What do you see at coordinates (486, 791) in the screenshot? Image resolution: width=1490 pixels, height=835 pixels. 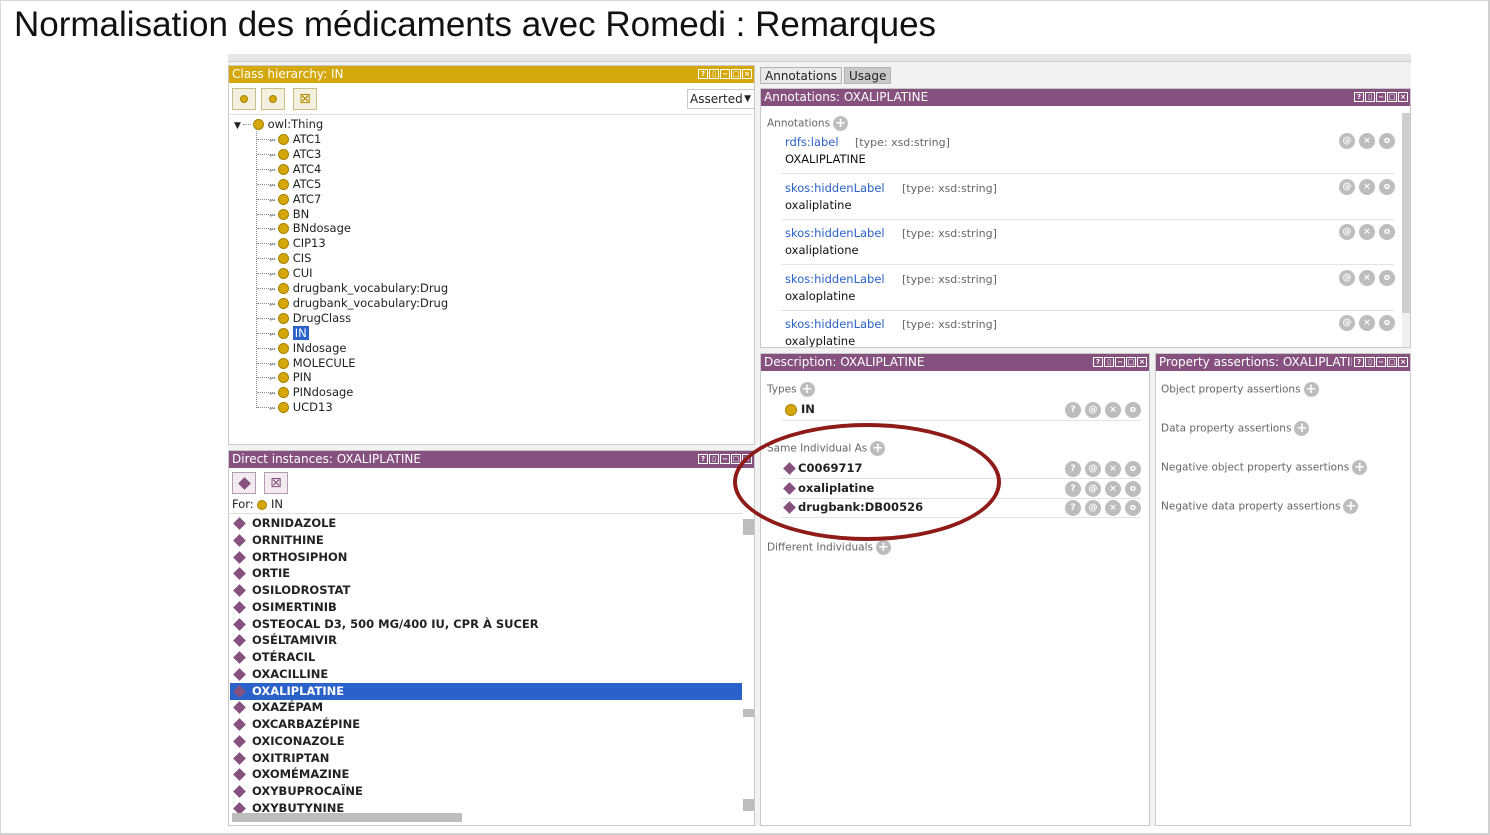 I see `individual-list-item: OXYBUPROCAÏNE` at bounding box center [486, 791].